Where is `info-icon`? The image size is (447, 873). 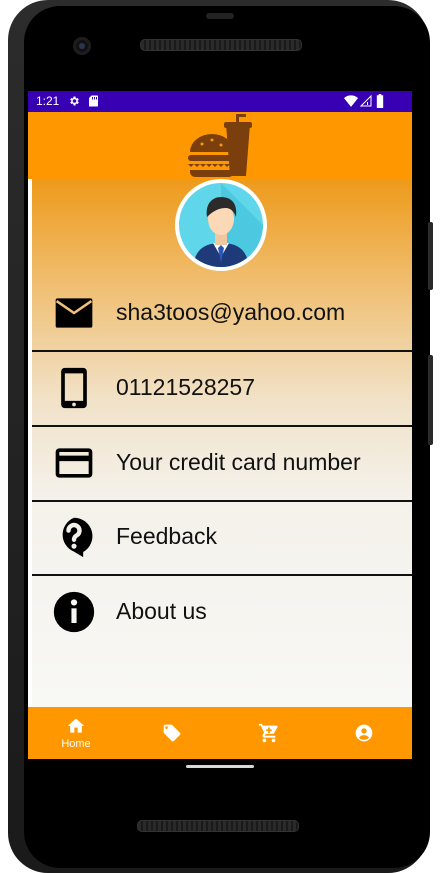 info-icon is located at coordinates (74, 612).